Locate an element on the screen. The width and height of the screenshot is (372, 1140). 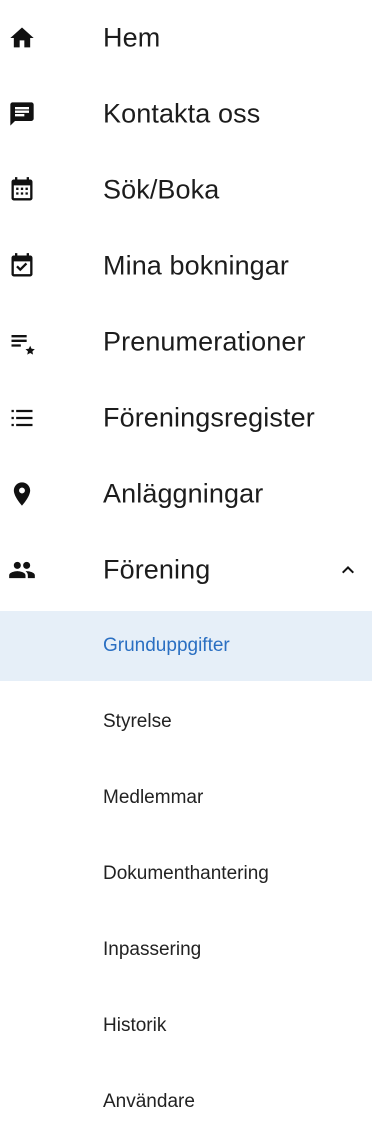
sub-item-dokumenthantering: Dokumenthantering is located at coordinates (186, 874).